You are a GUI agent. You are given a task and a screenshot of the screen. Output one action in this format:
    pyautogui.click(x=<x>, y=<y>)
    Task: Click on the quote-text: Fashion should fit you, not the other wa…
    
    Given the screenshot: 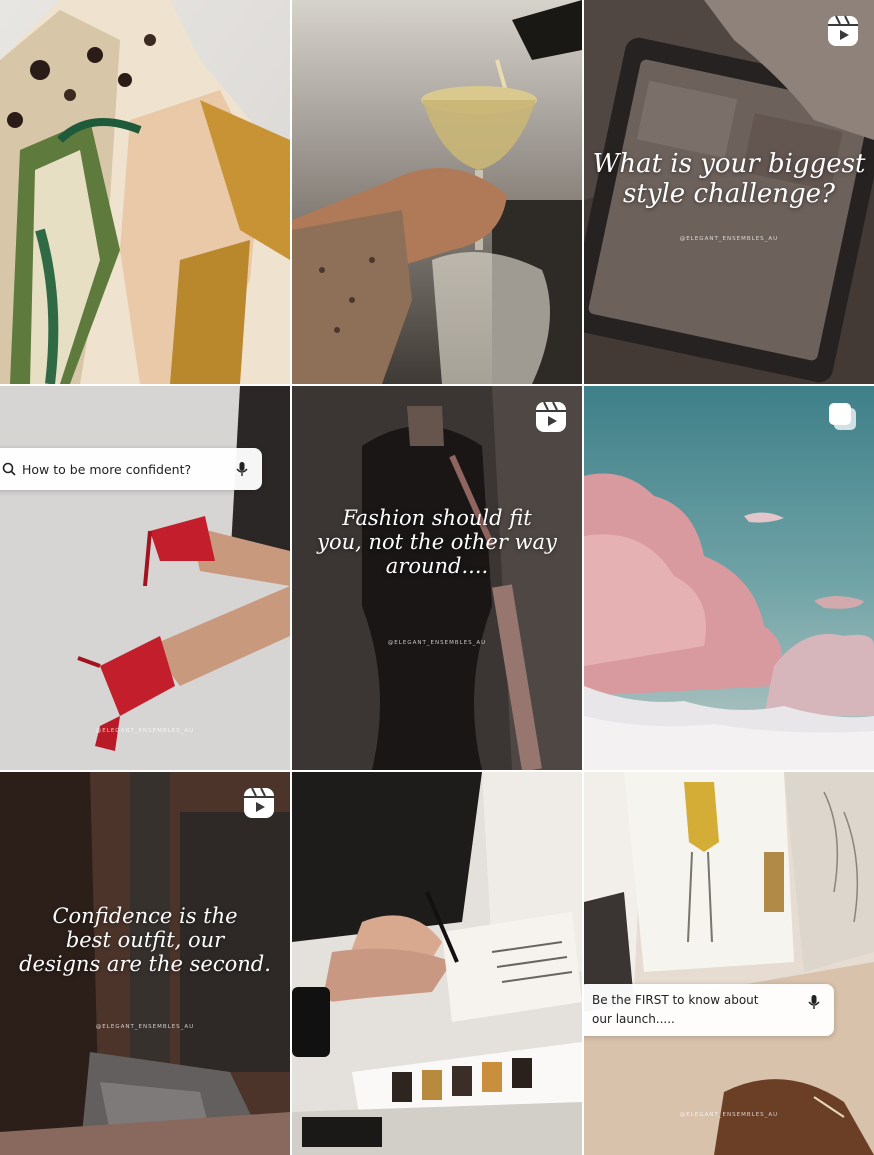 What is the action you would take?
    pyautogui.click(x=437, y=542)
    